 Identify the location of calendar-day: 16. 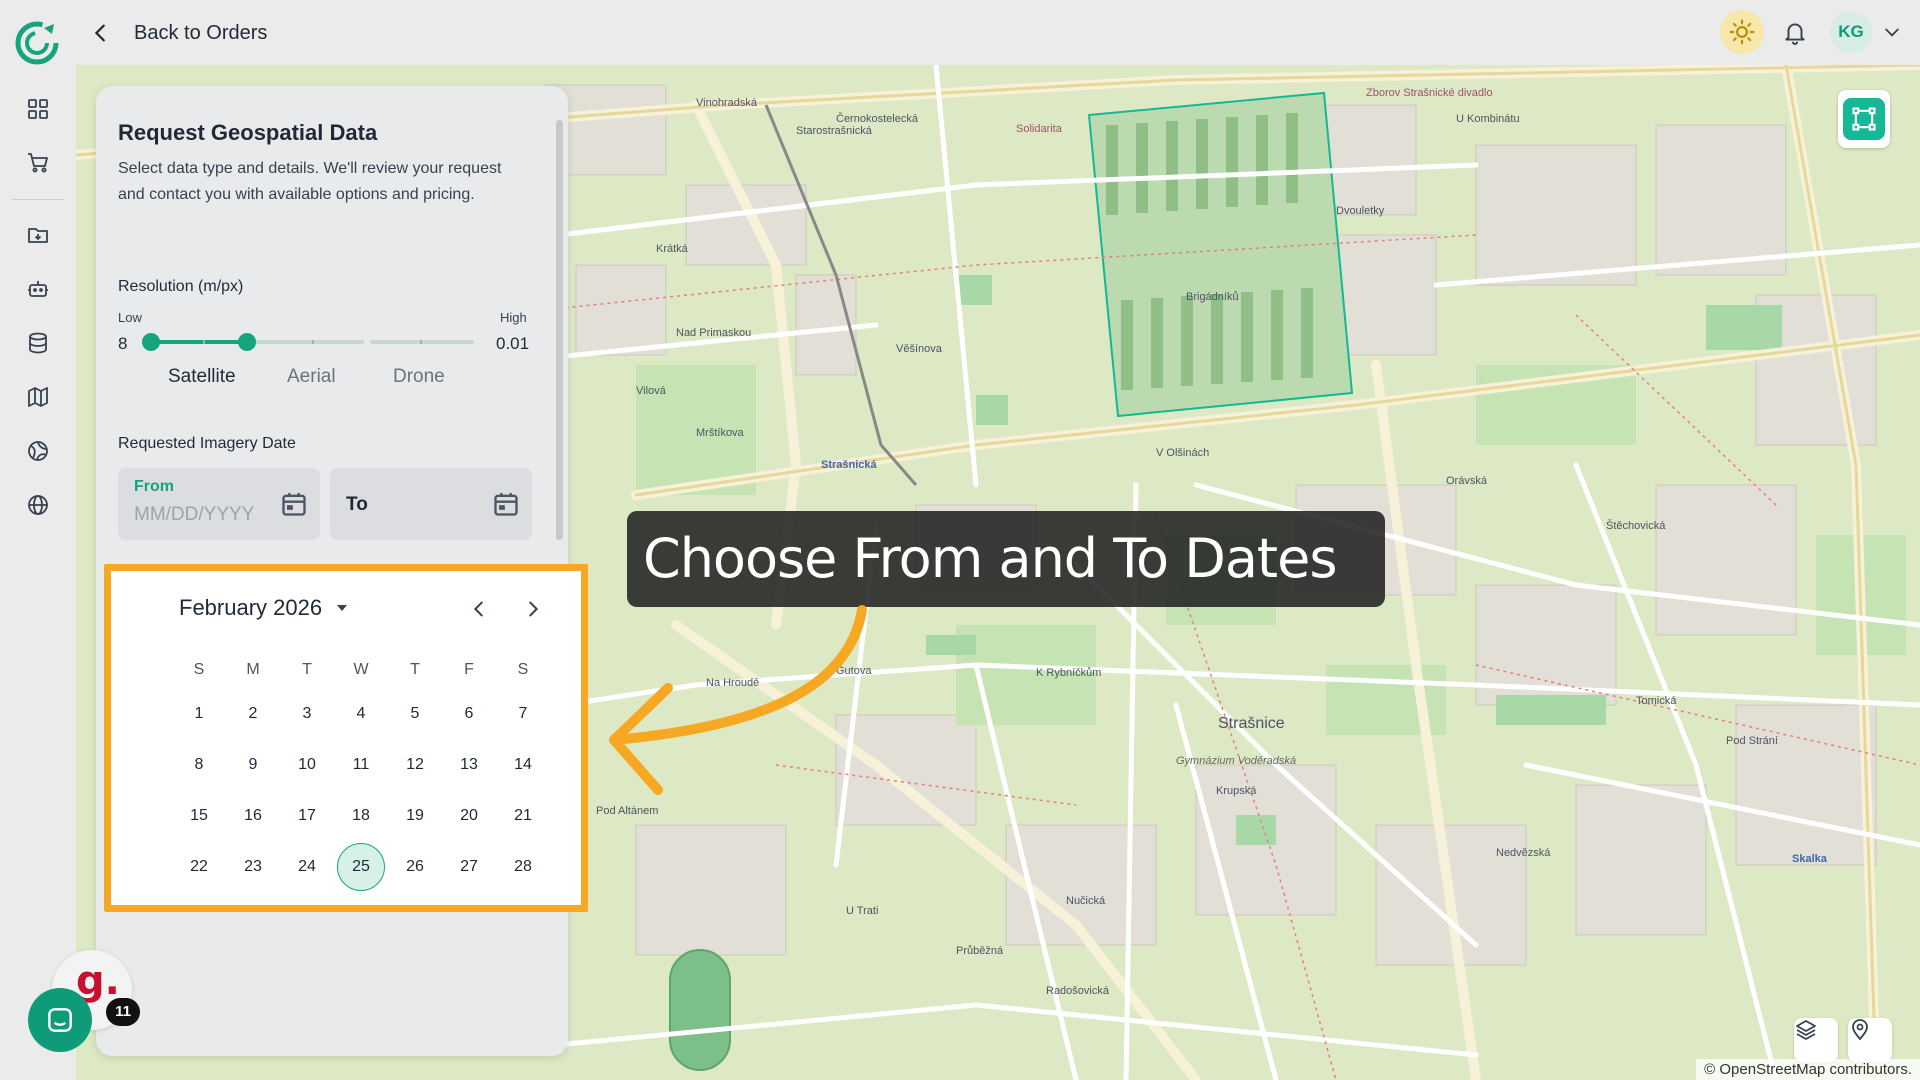
(253, 816).